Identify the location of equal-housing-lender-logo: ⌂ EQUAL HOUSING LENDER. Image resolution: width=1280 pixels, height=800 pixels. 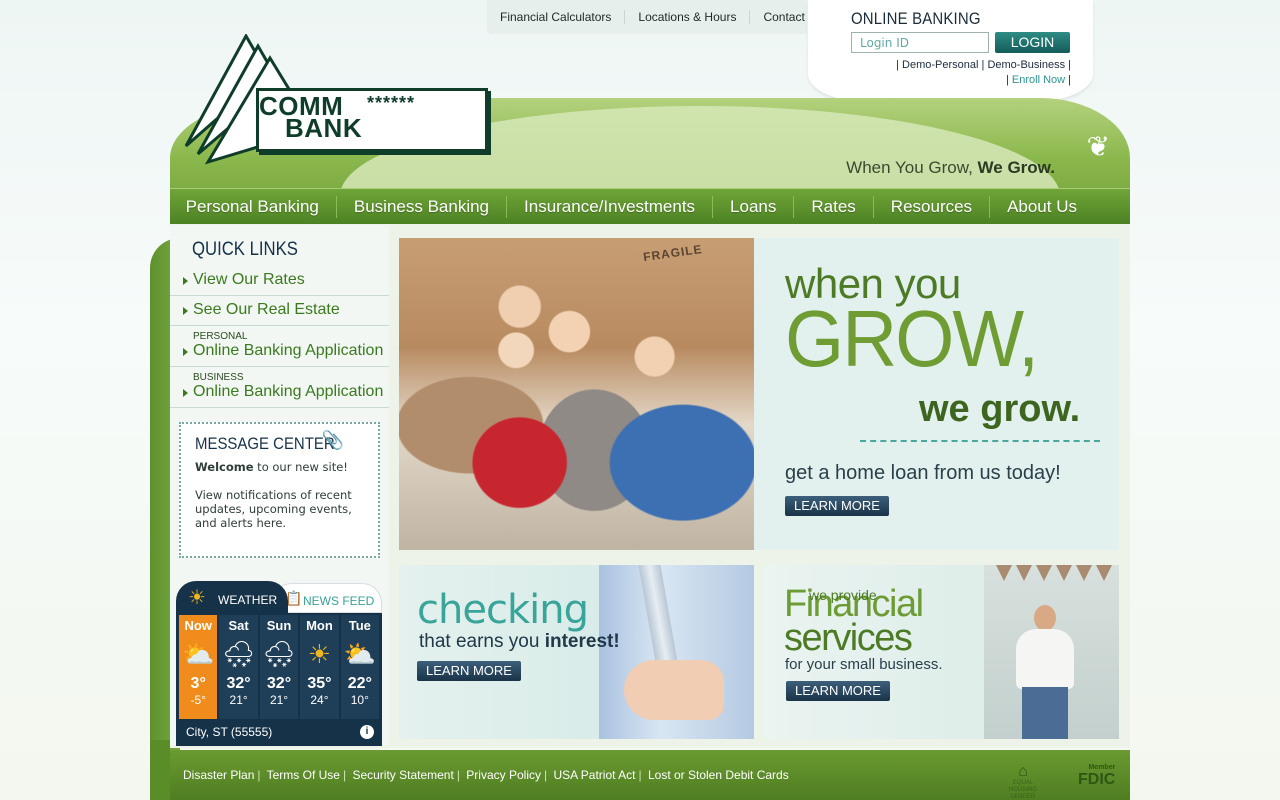
(1023, 781).